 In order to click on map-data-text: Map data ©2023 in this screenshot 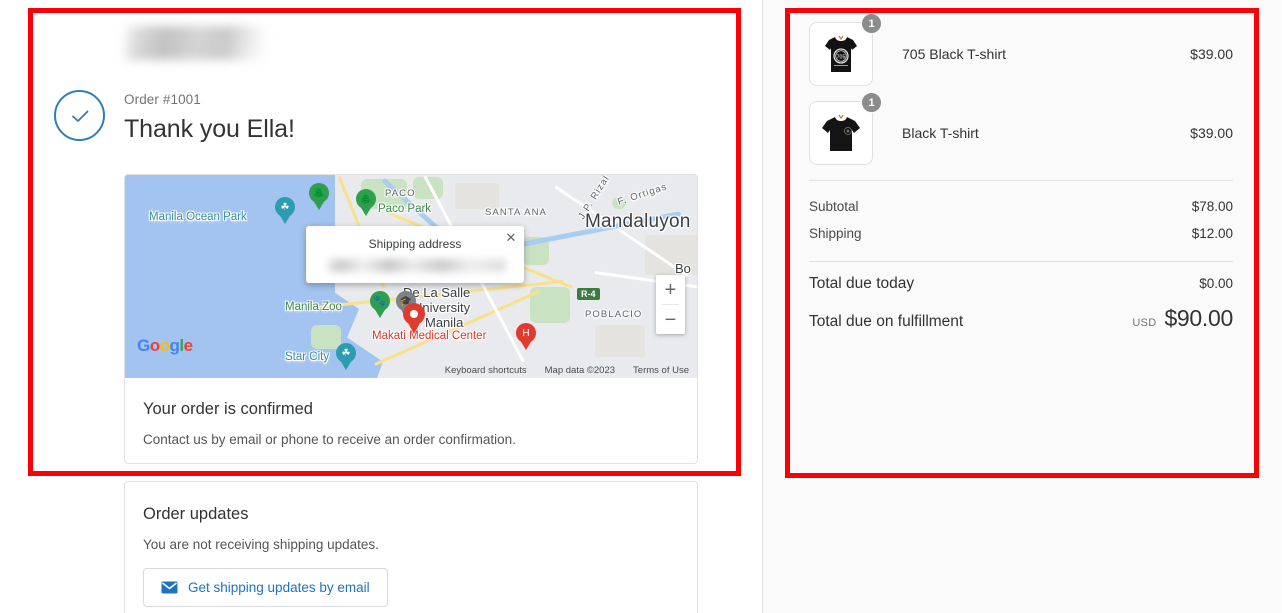, I will do `click(580, 370)`.